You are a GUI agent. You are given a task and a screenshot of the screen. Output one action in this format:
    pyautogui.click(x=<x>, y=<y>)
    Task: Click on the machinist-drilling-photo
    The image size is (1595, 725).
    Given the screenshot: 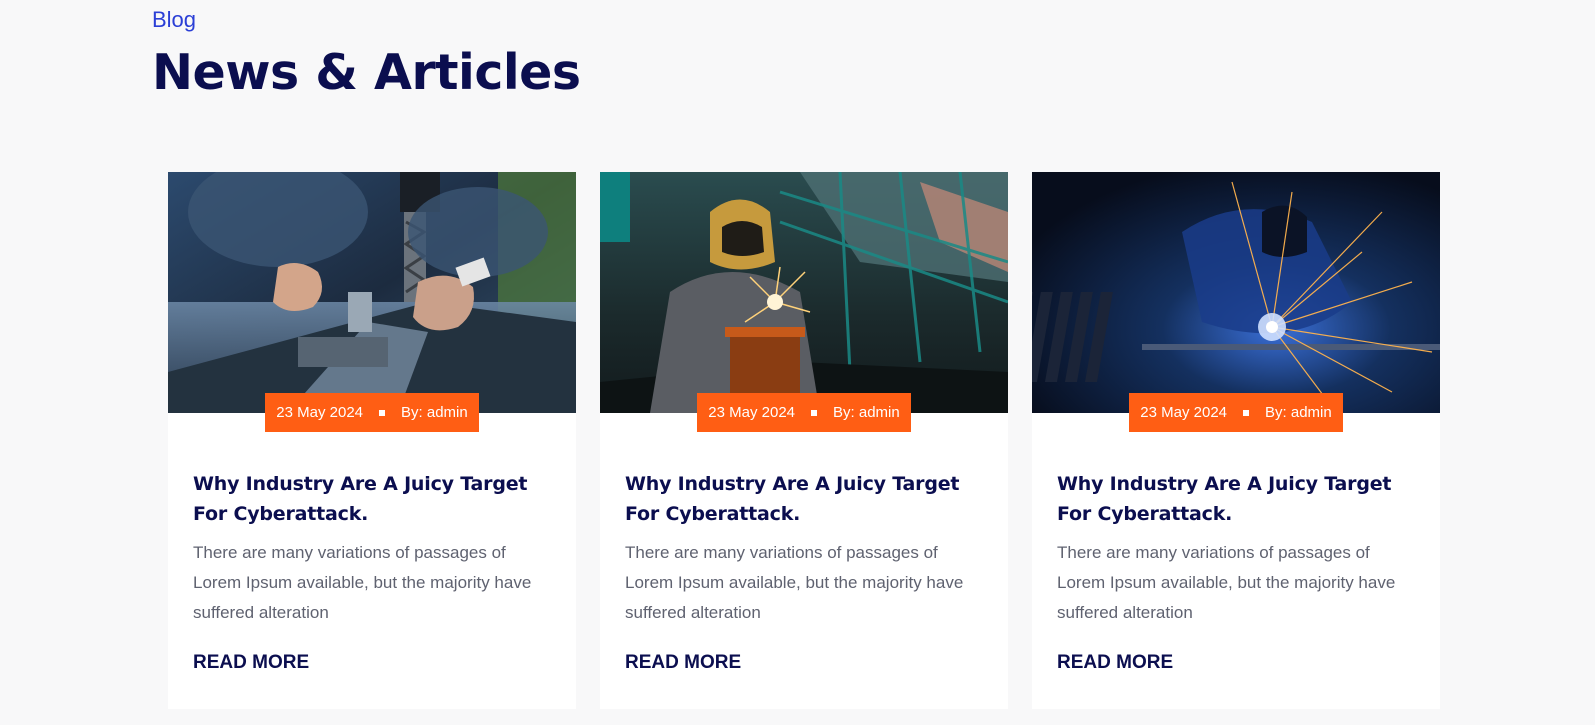 What is the action you would take?
    pyautogui.click(x=372, y=292)
    